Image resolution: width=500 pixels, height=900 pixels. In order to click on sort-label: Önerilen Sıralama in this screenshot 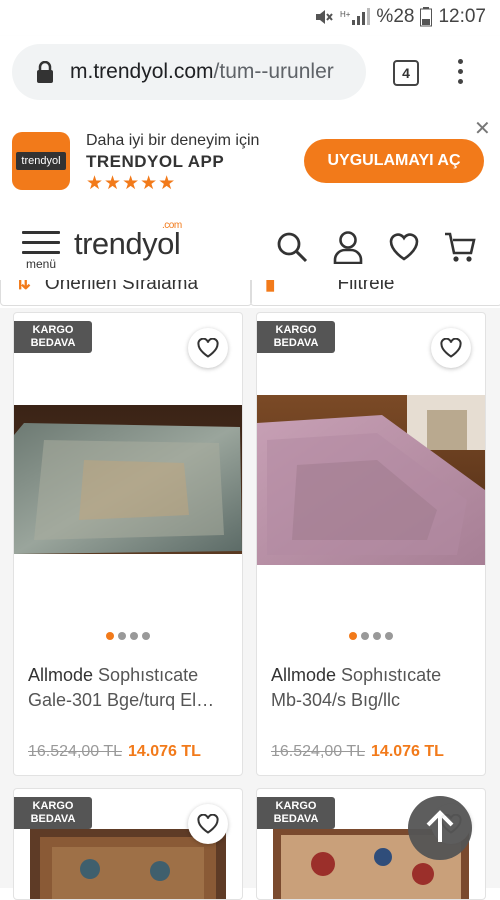, I will do `click(121, 287)`.